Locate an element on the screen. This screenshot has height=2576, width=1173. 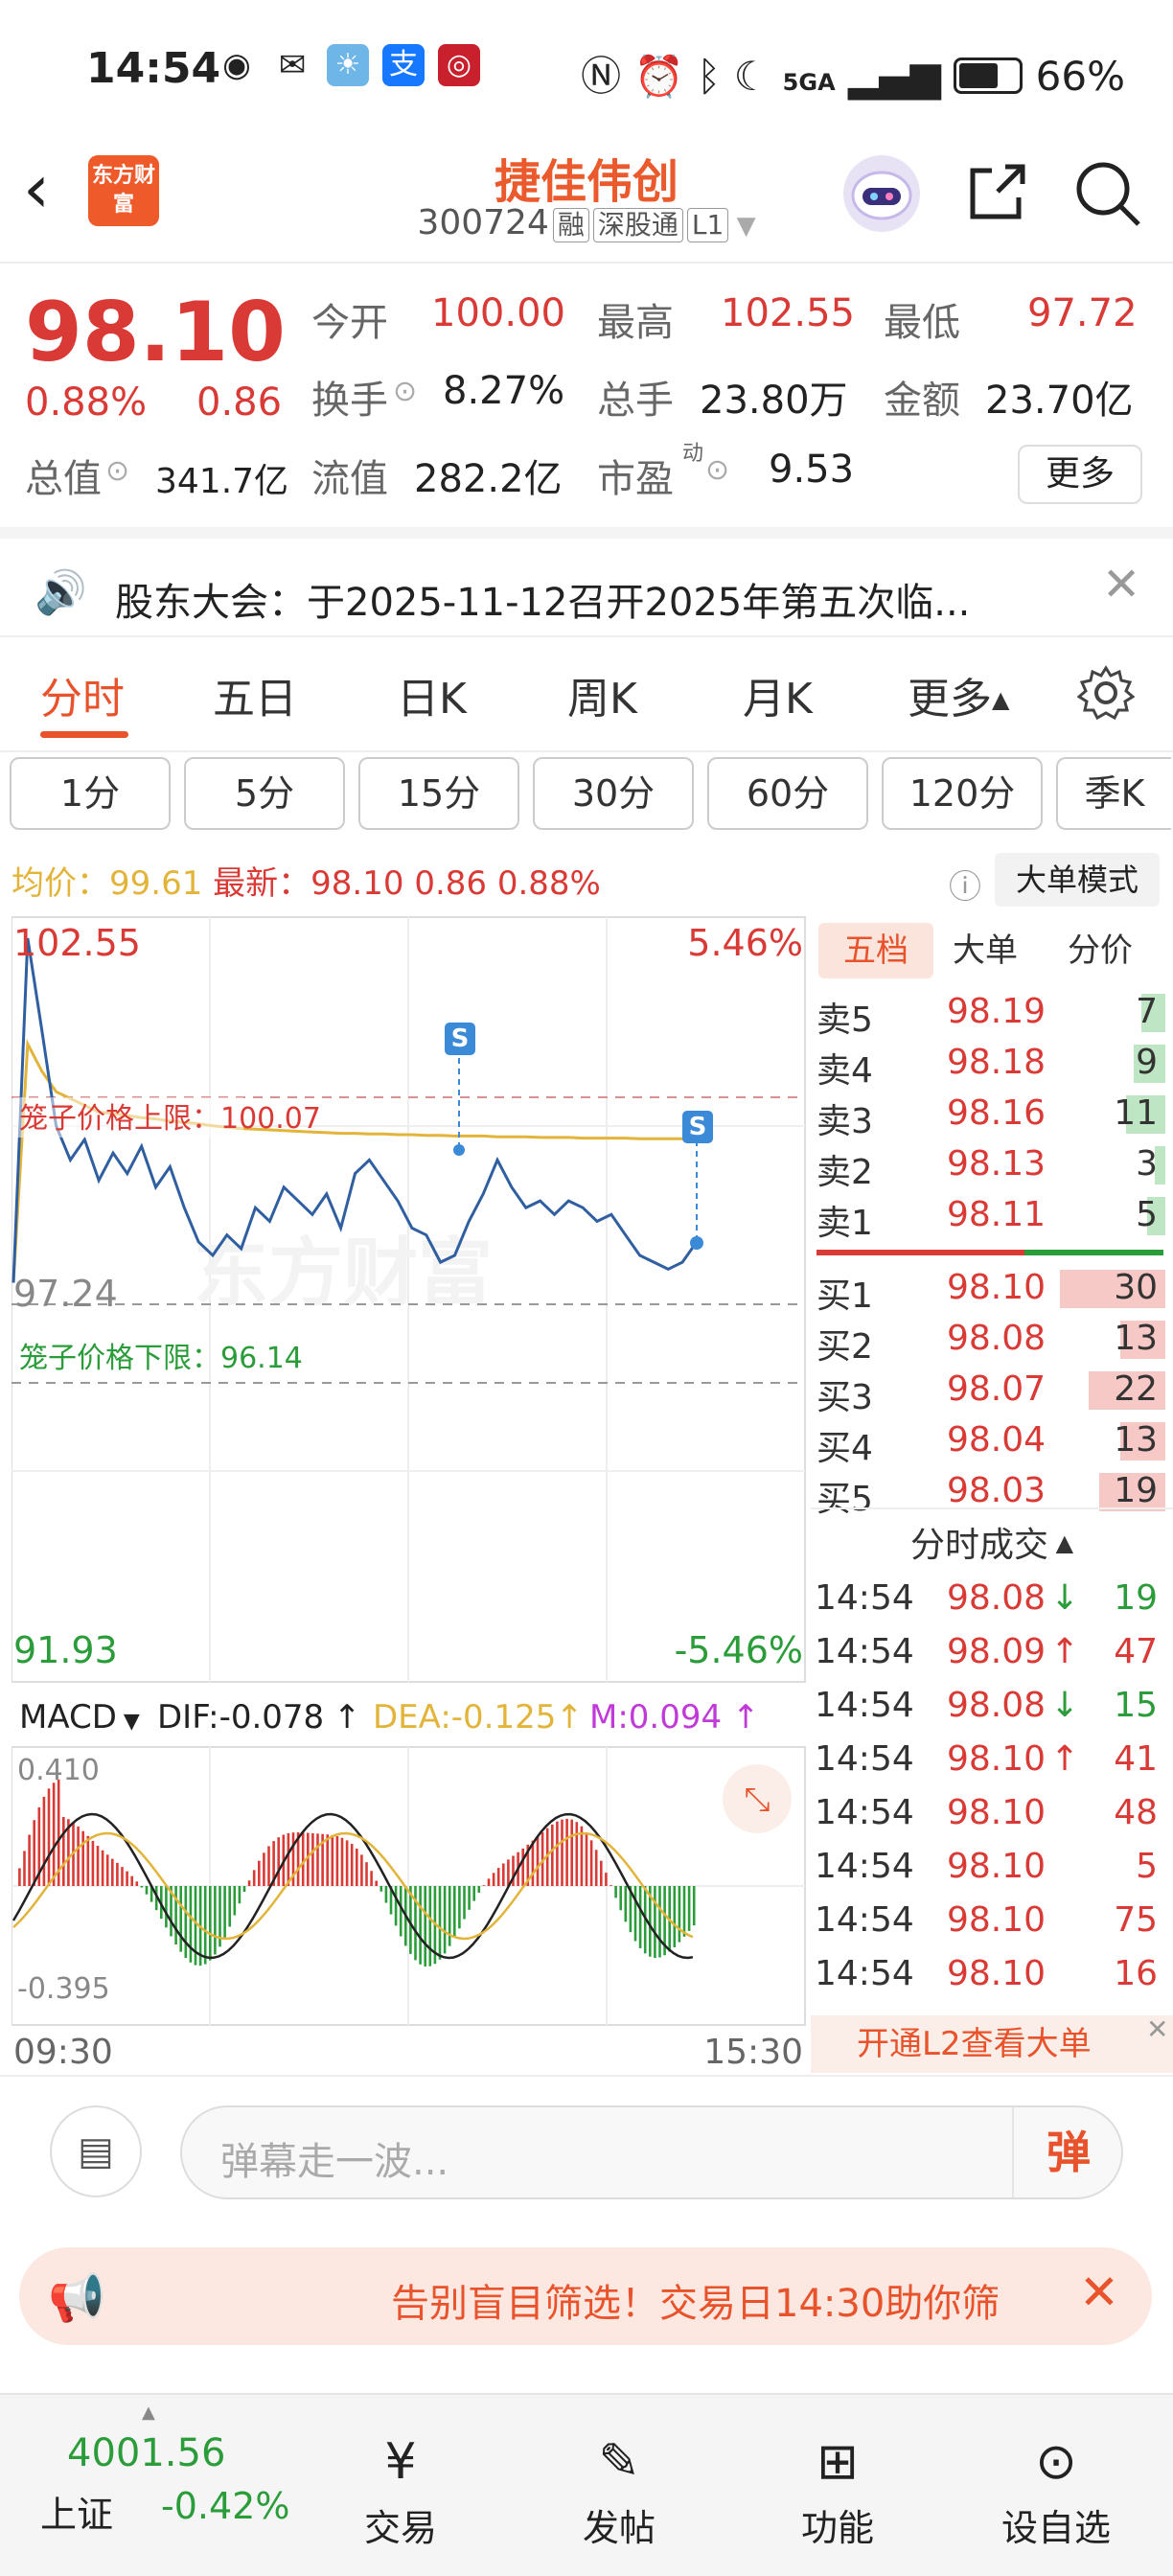
connect-tag: 深股通 is located at coordinates (637, 225).